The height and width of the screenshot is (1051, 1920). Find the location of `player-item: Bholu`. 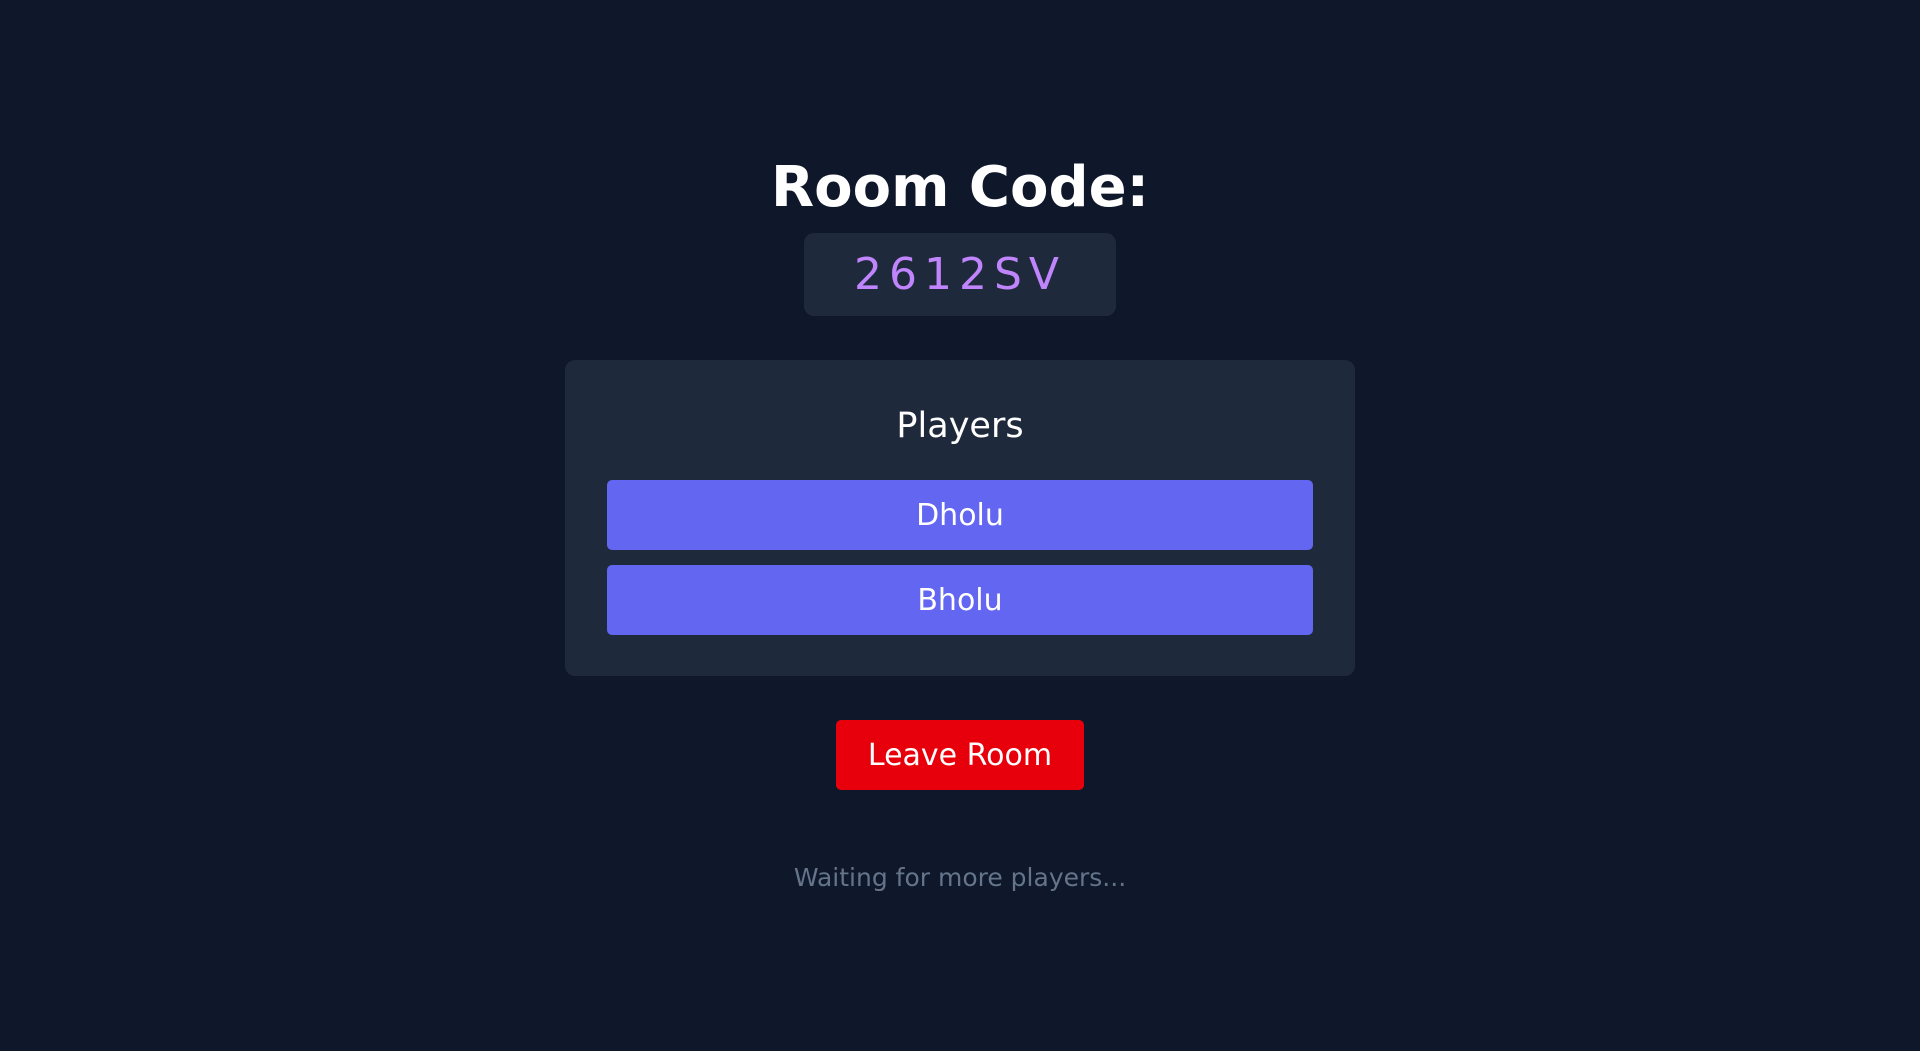

player-item: Bholu is located at coordinates (960, 600).